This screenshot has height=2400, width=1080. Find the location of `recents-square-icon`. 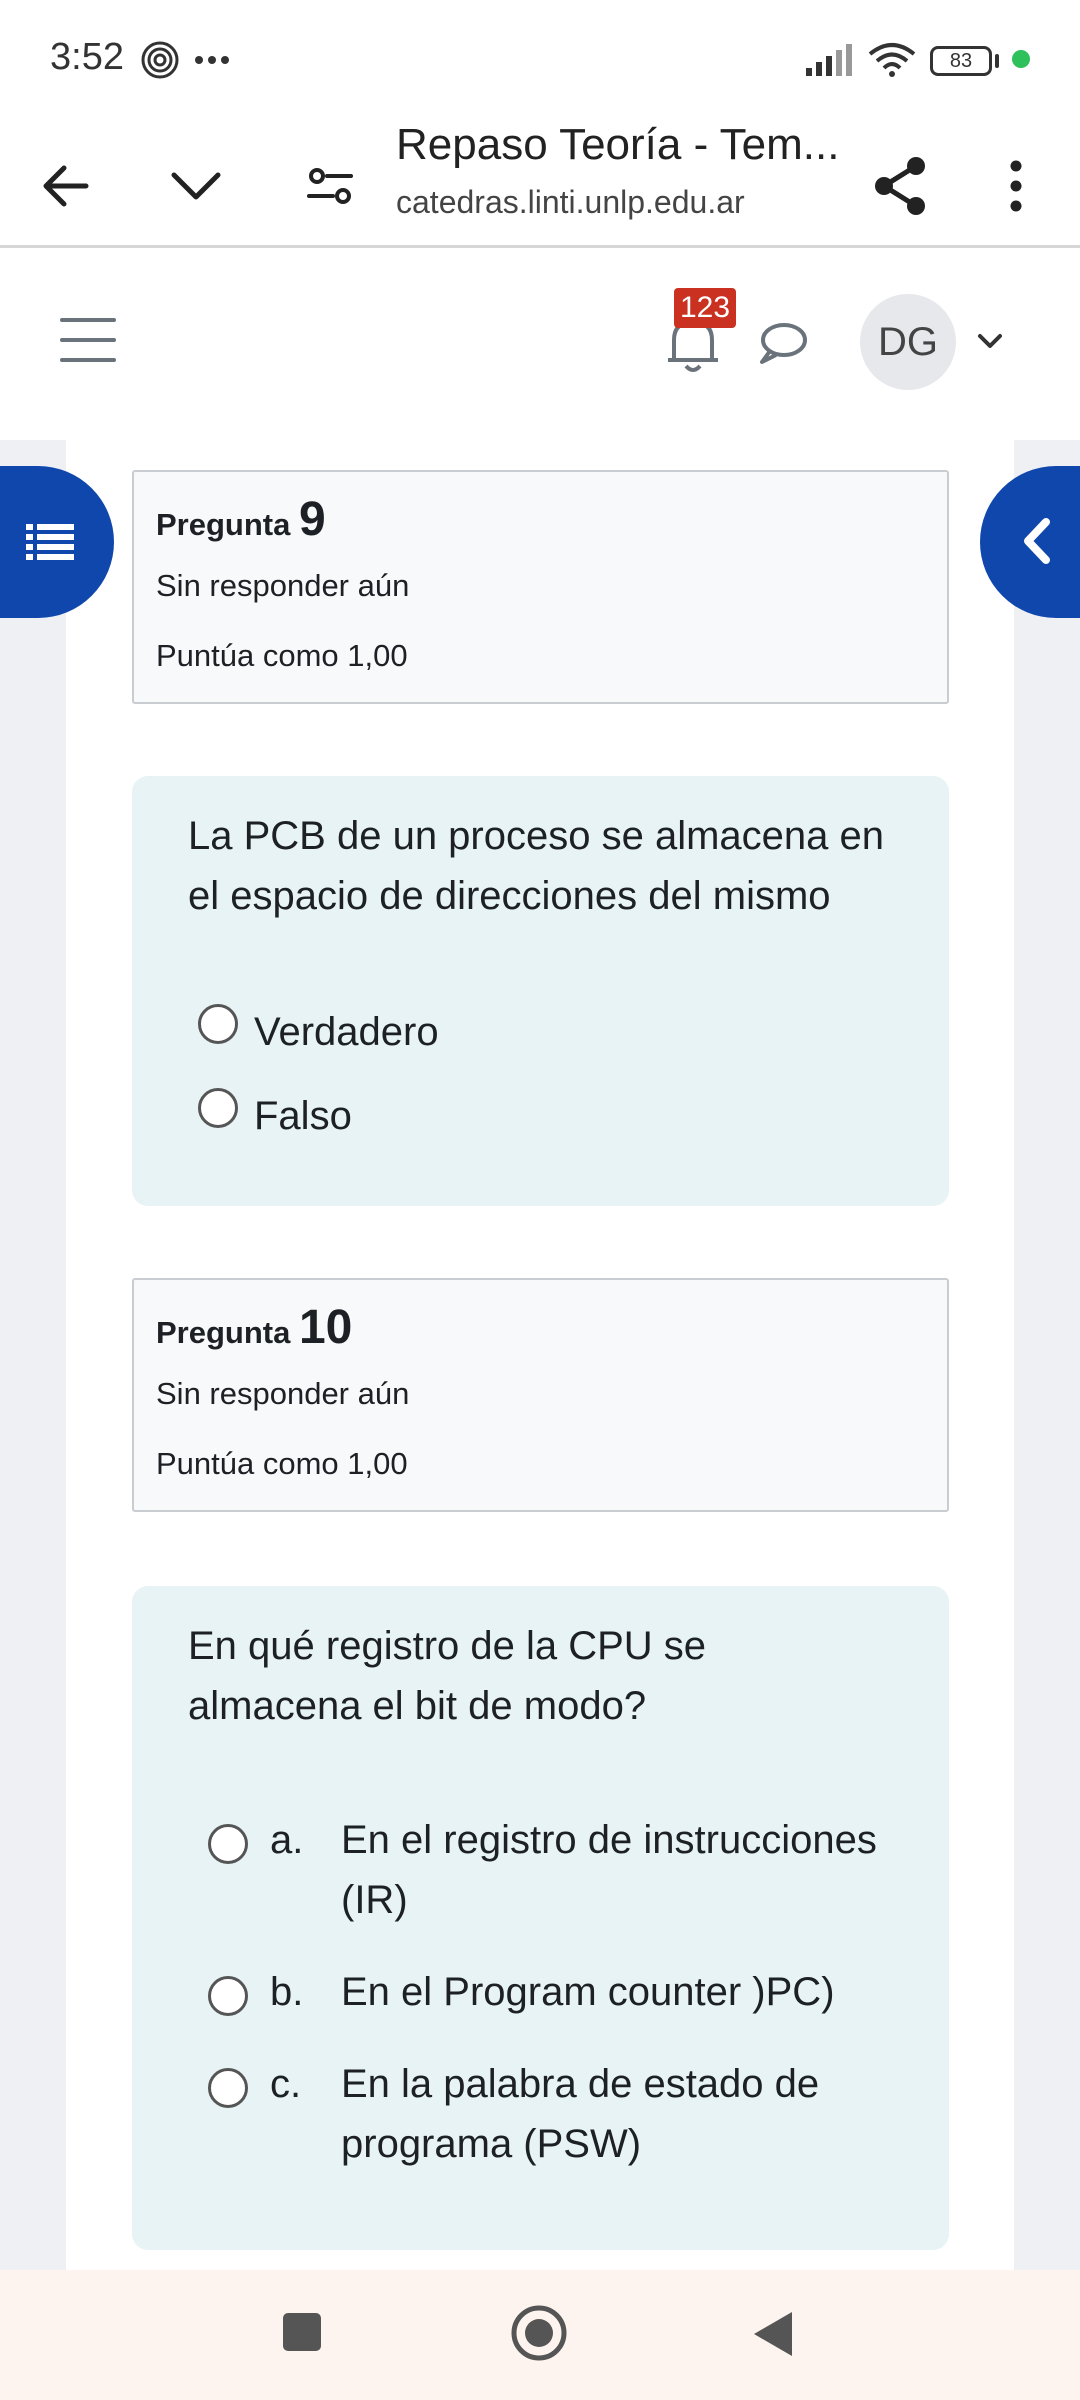

recents-square-icon is located at coordinates (302, 2332).